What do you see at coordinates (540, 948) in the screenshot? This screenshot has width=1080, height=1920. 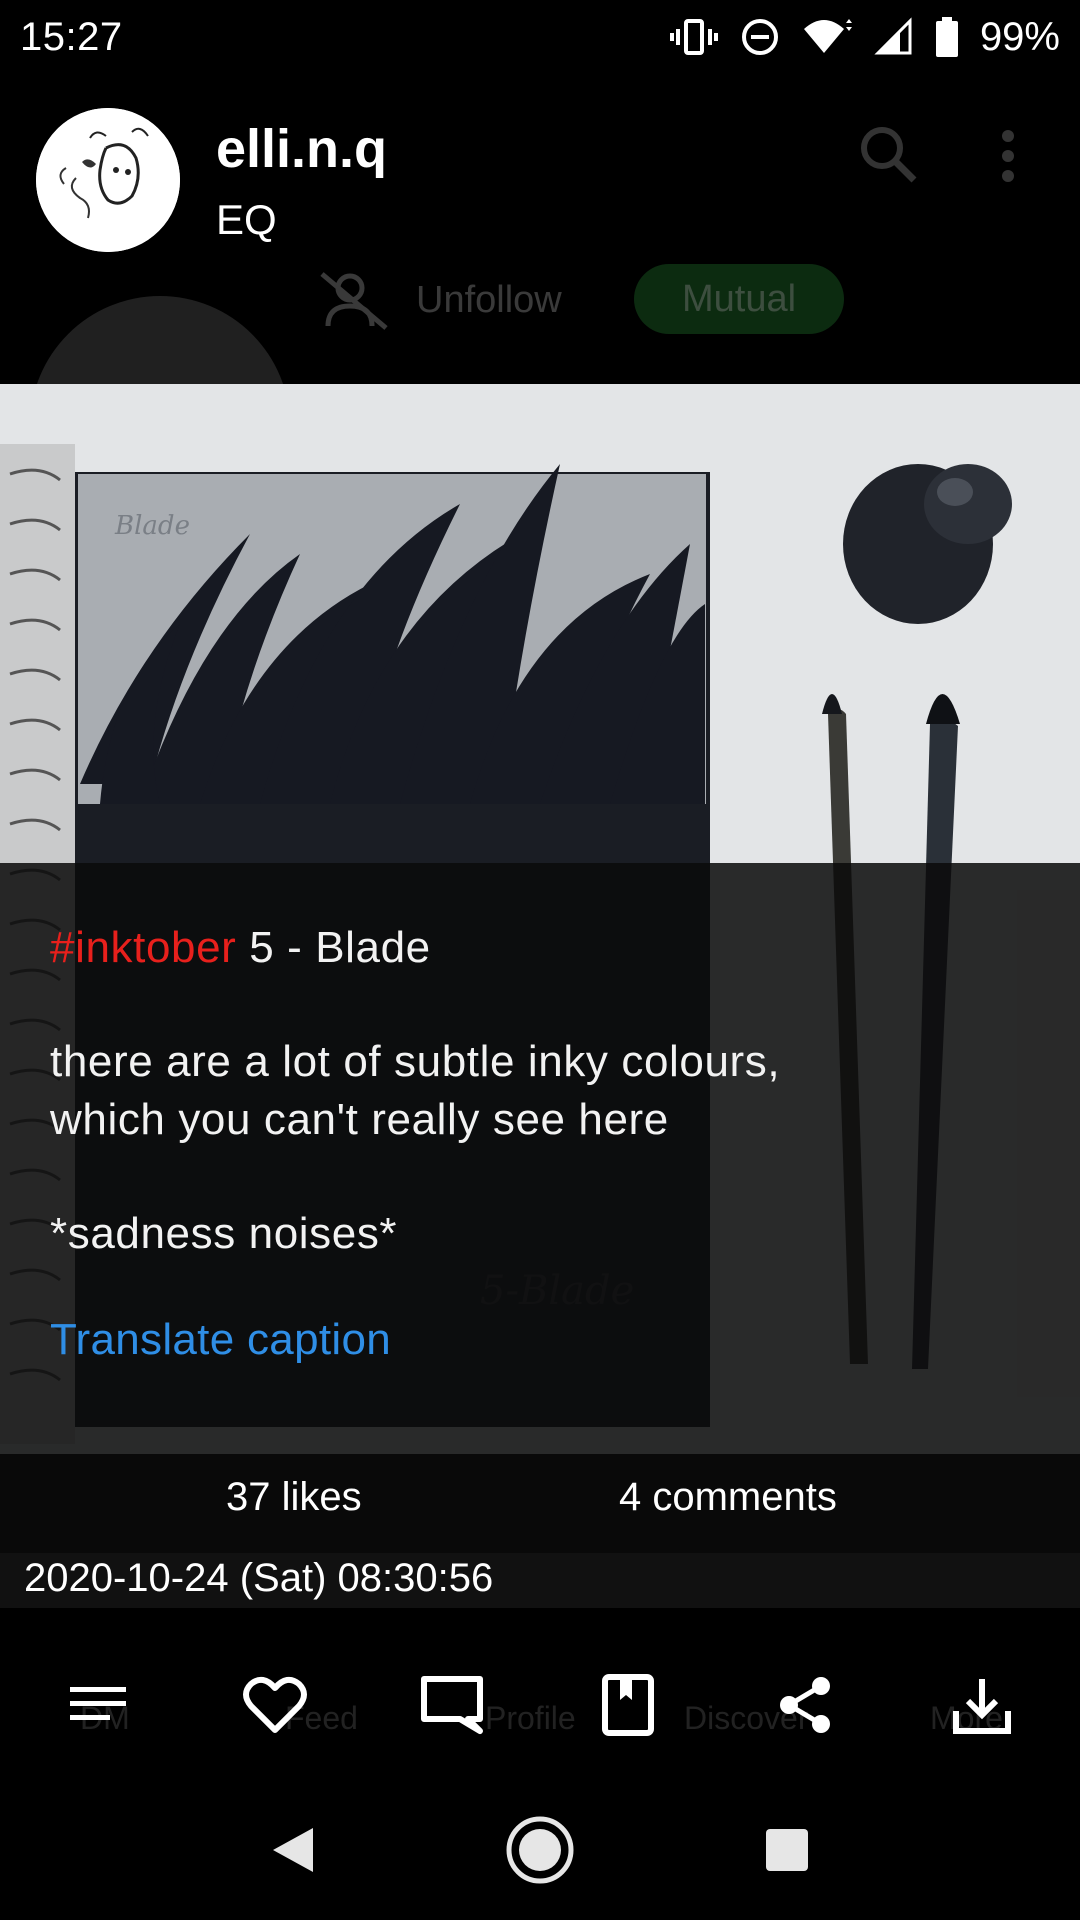 I see `caption-title: #inktober 5 - Blade` at bounding box center [540, 948].